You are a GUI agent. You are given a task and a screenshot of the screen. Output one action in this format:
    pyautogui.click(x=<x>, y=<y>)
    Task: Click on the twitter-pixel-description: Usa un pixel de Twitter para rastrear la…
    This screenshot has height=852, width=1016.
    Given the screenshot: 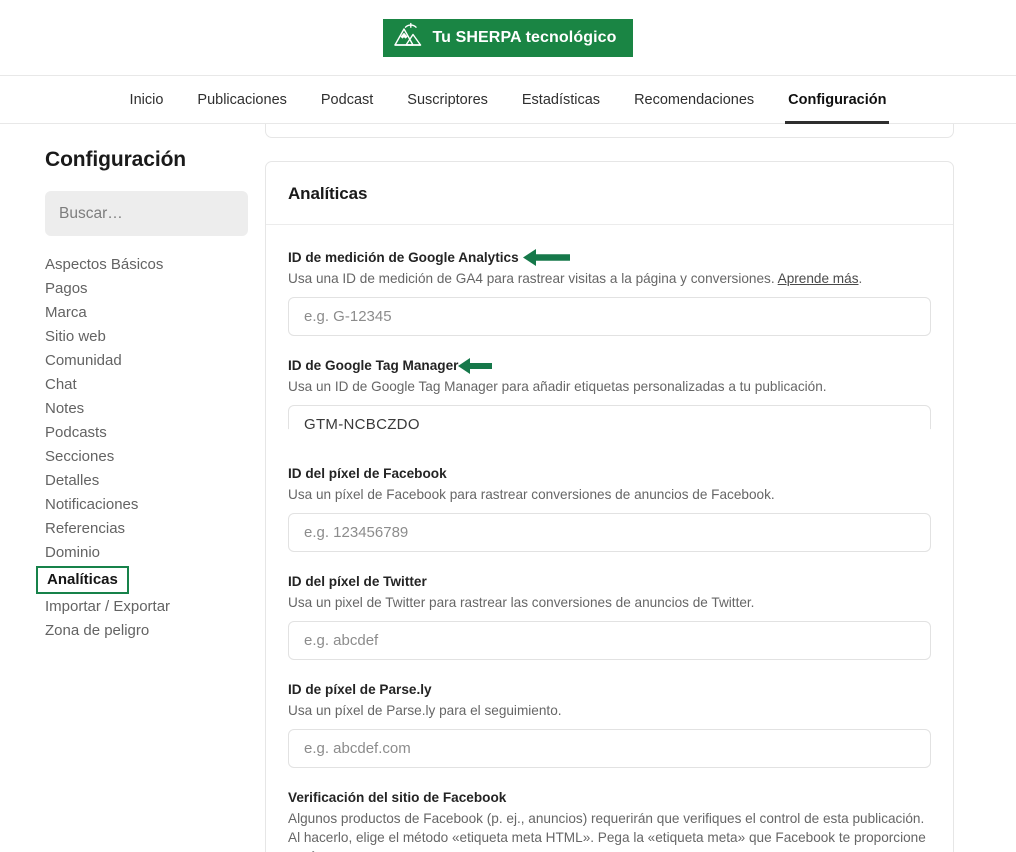 What is the action you would take?
    pyautogui.click(x=521, y=602)
    